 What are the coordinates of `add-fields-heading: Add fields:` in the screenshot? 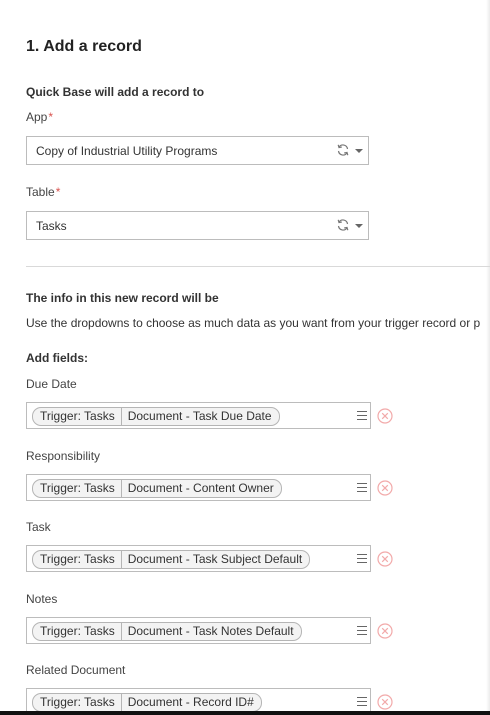 It's located at (57, 358).